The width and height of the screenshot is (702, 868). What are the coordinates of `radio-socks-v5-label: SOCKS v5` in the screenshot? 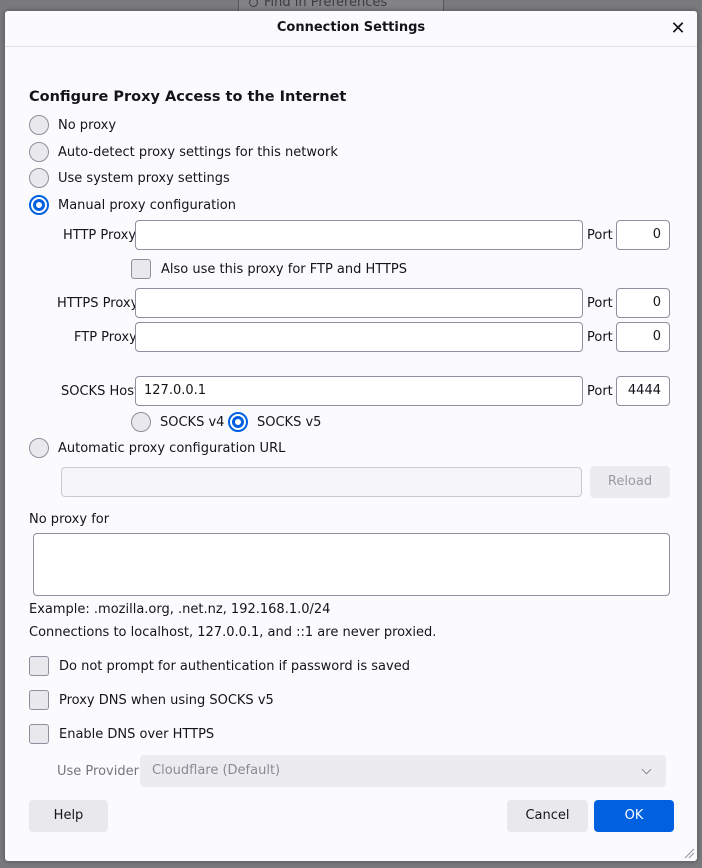 It's located at (289, 422).